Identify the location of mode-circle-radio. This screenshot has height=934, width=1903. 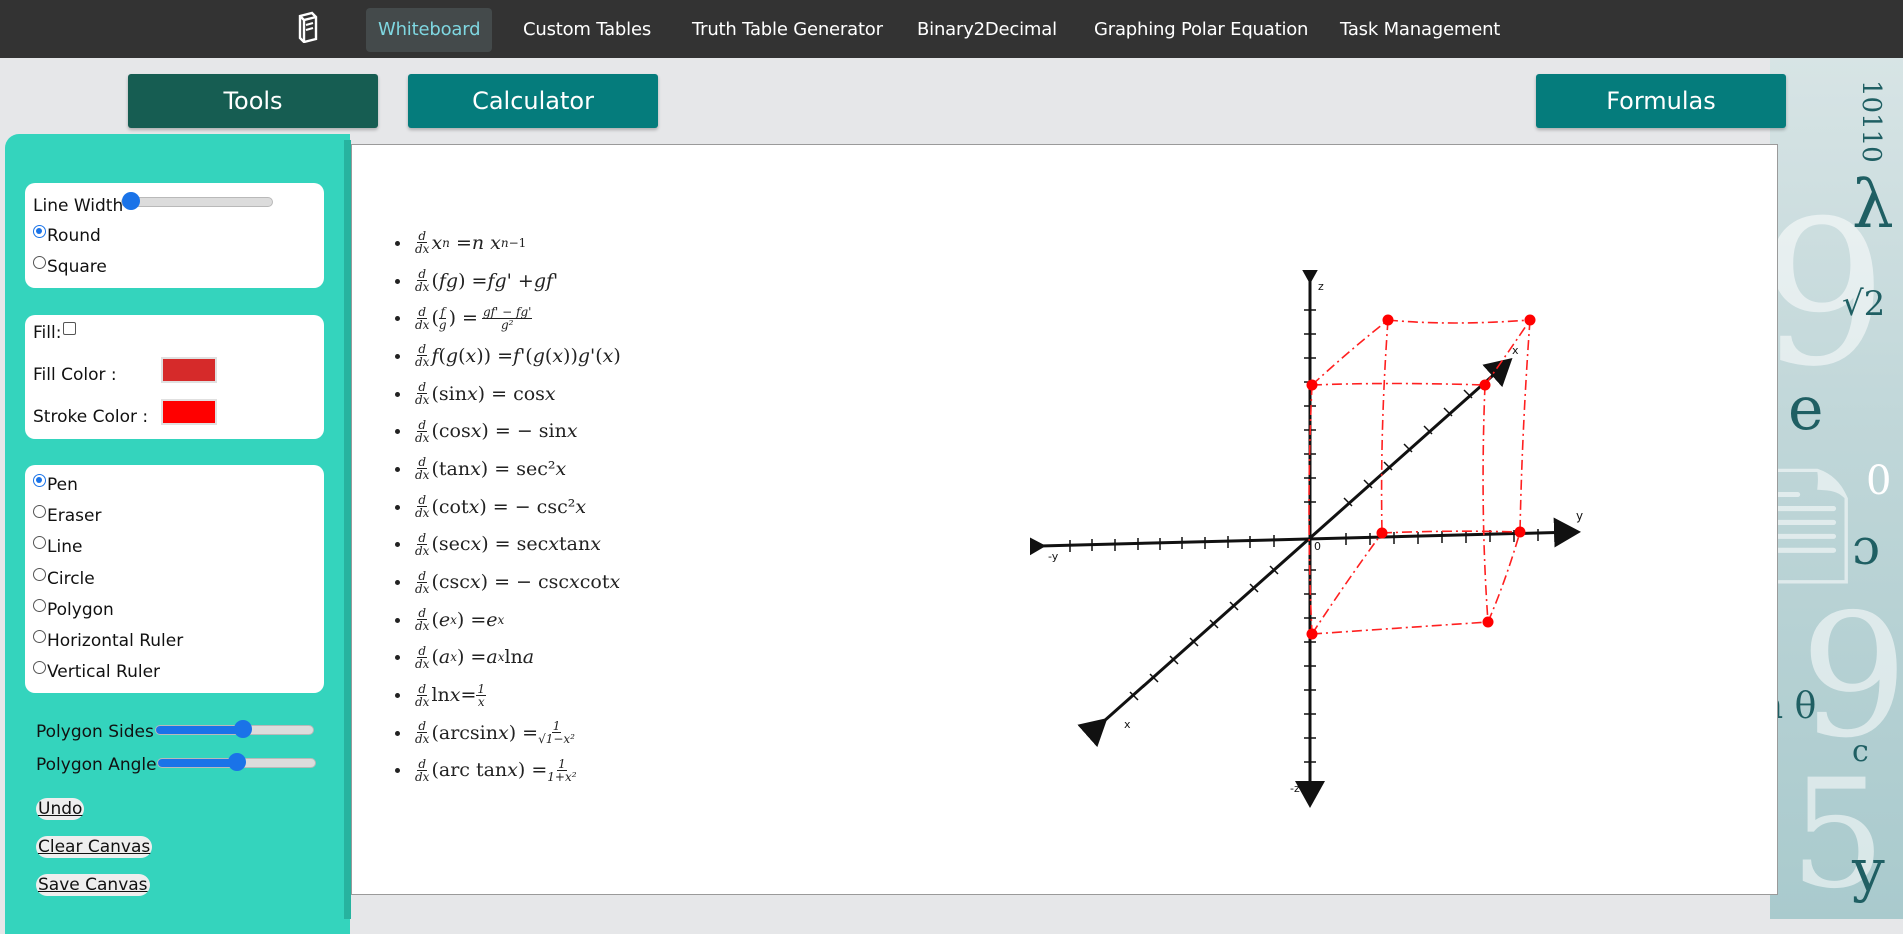
(39, 574).